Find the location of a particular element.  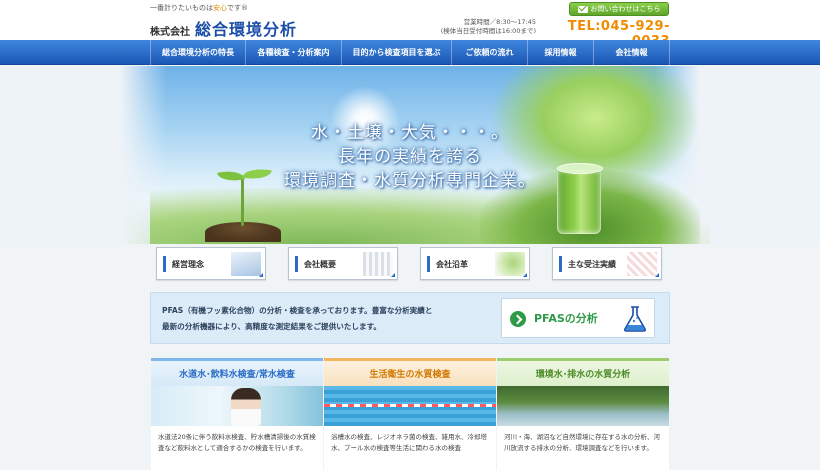

hours-line: 営業時間／8:30～17:45 is located at coordinates (499, 22).